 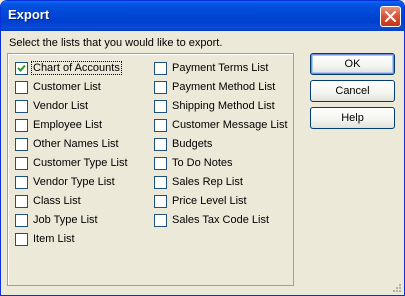 I want to click on option-sales-rep-list: Sales Rep List, so click(x=199, y=182).